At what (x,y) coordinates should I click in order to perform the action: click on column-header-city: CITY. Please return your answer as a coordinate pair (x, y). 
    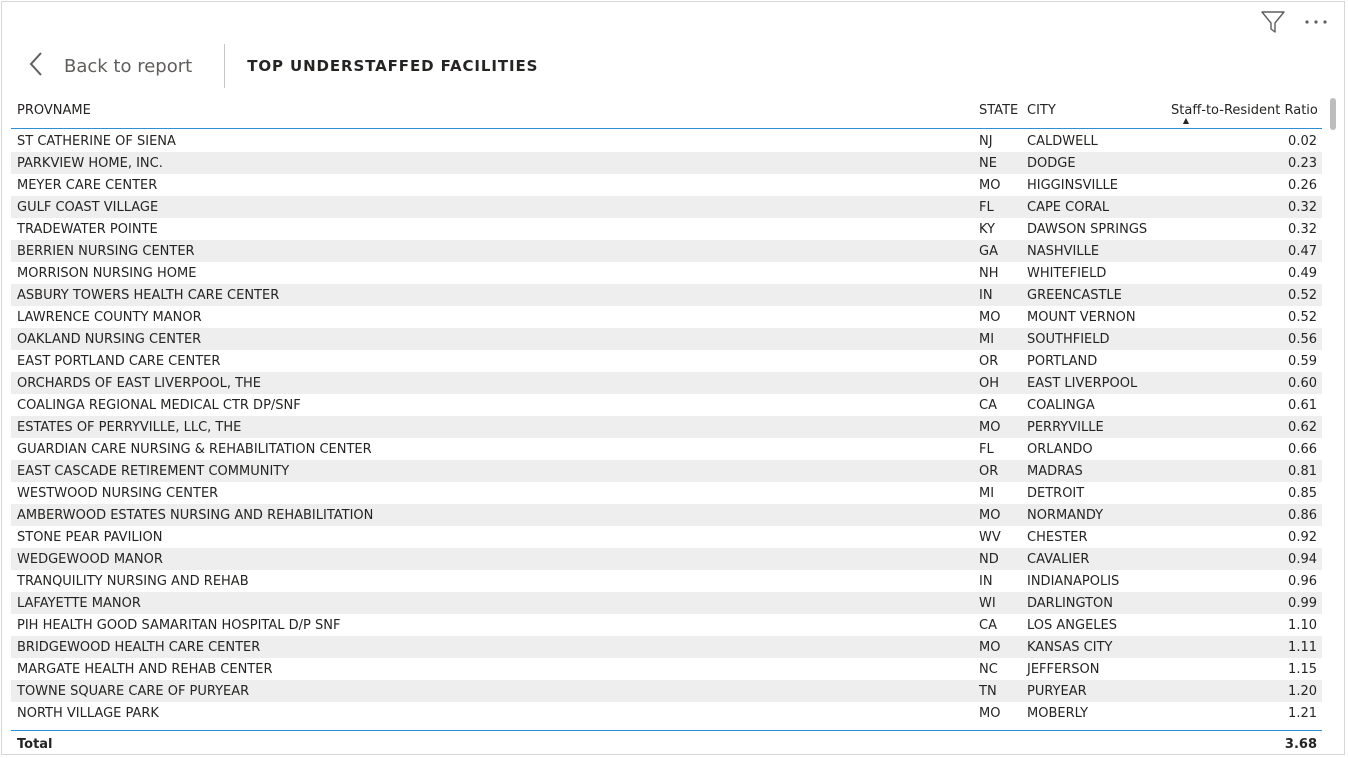
    Looking at the image, I should click on (1096, 115).